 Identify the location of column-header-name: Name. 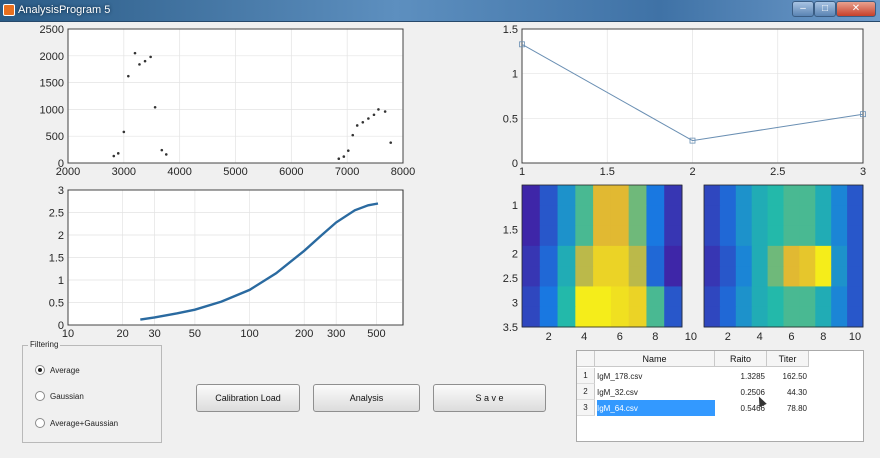
(655, 359).